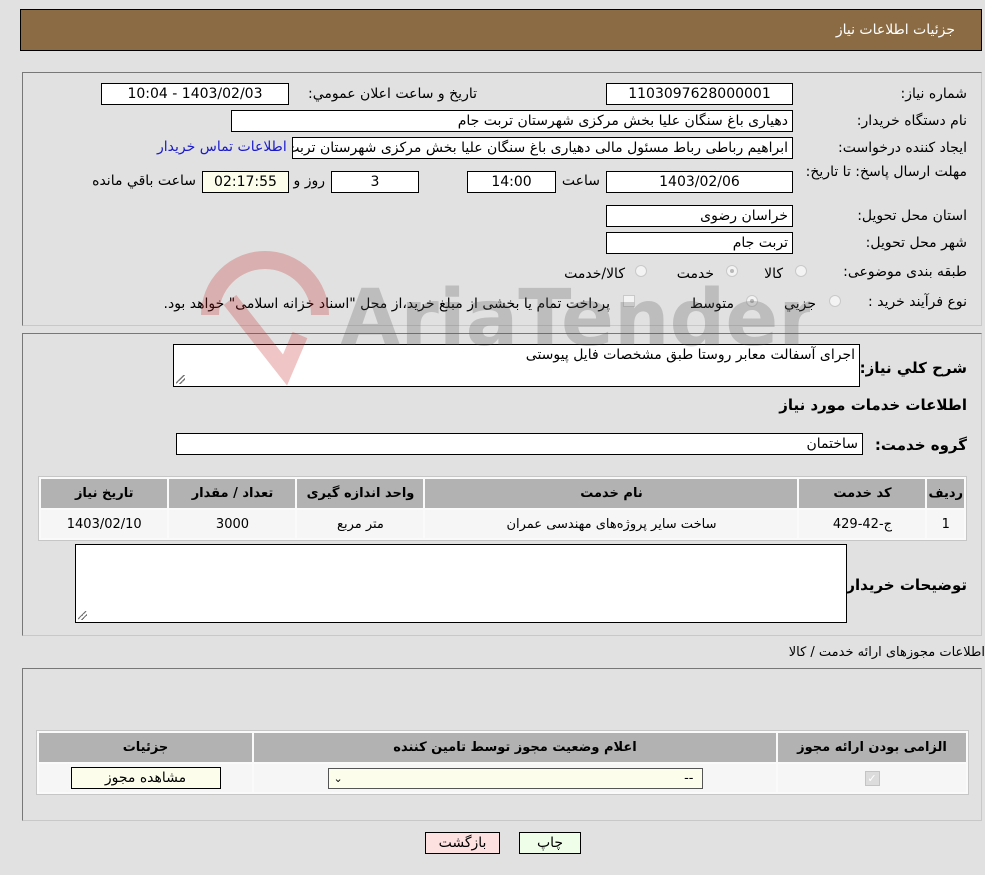 The width and height of the screenshot is (985, 875). I want to click on cell-permit-status: ⌄ --, so click(515, 778).